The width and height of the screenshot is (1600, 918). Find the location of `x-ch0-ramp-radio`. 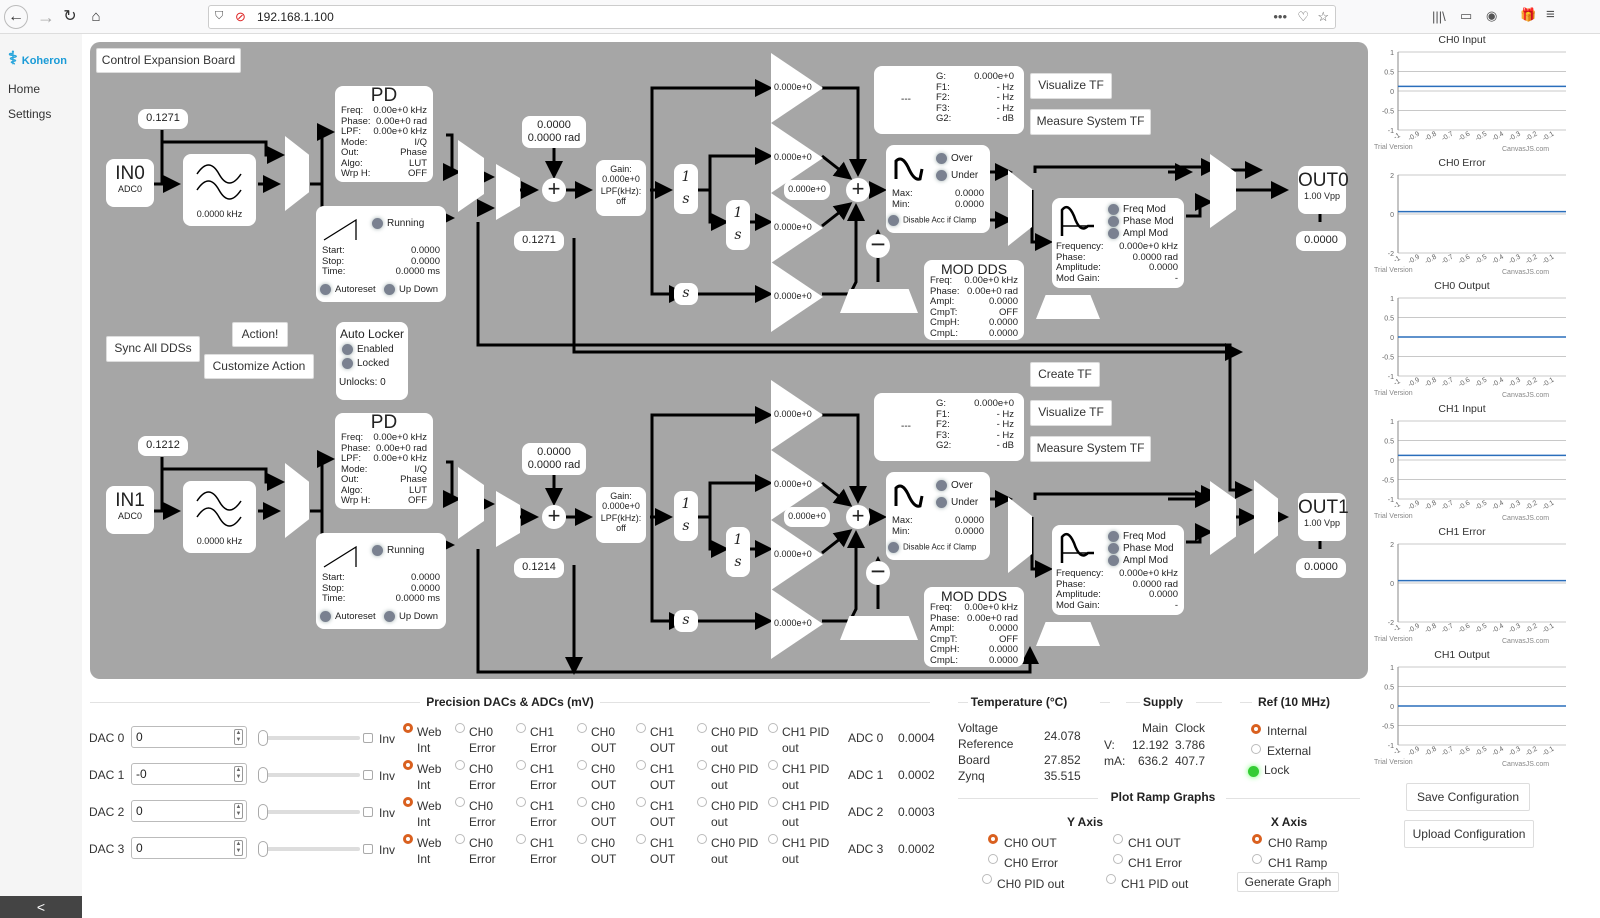

x-ch0-ramp-radio is located at coordinates (1257, 839).